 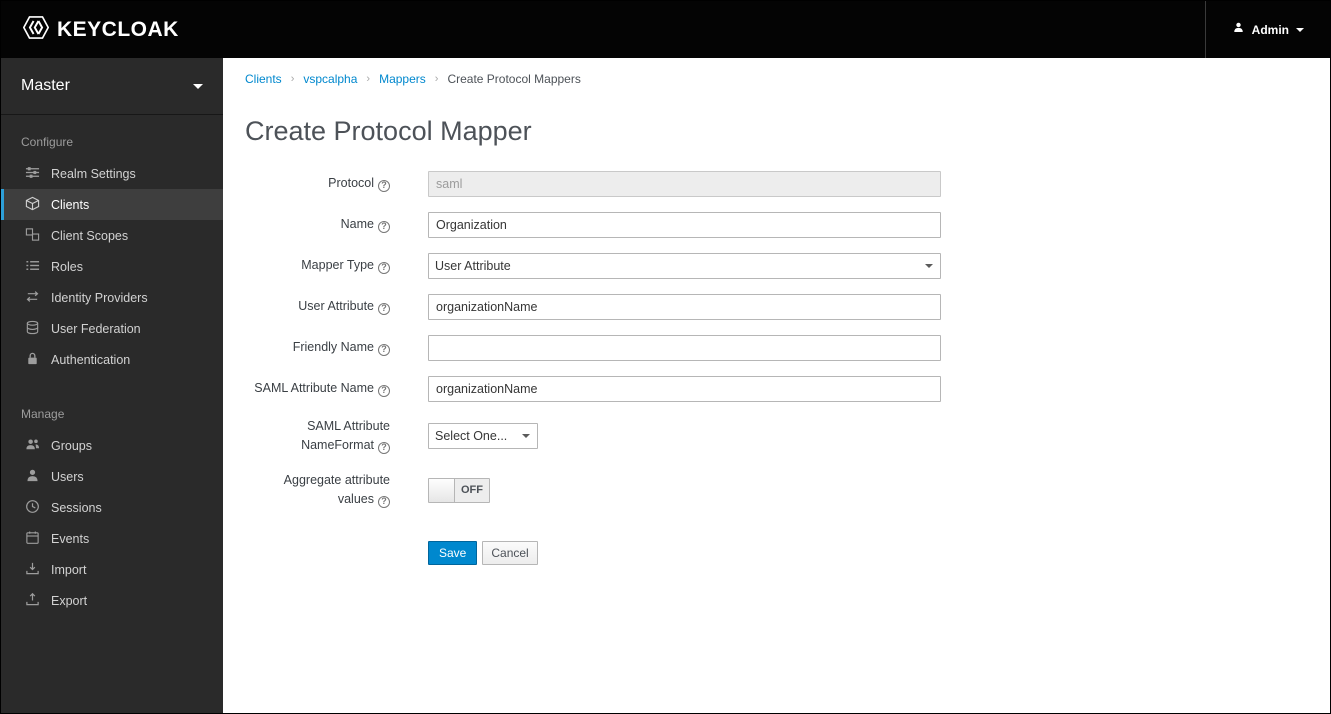 I want to click on sidebar-item-users: Users, so click(x=112, y=476).